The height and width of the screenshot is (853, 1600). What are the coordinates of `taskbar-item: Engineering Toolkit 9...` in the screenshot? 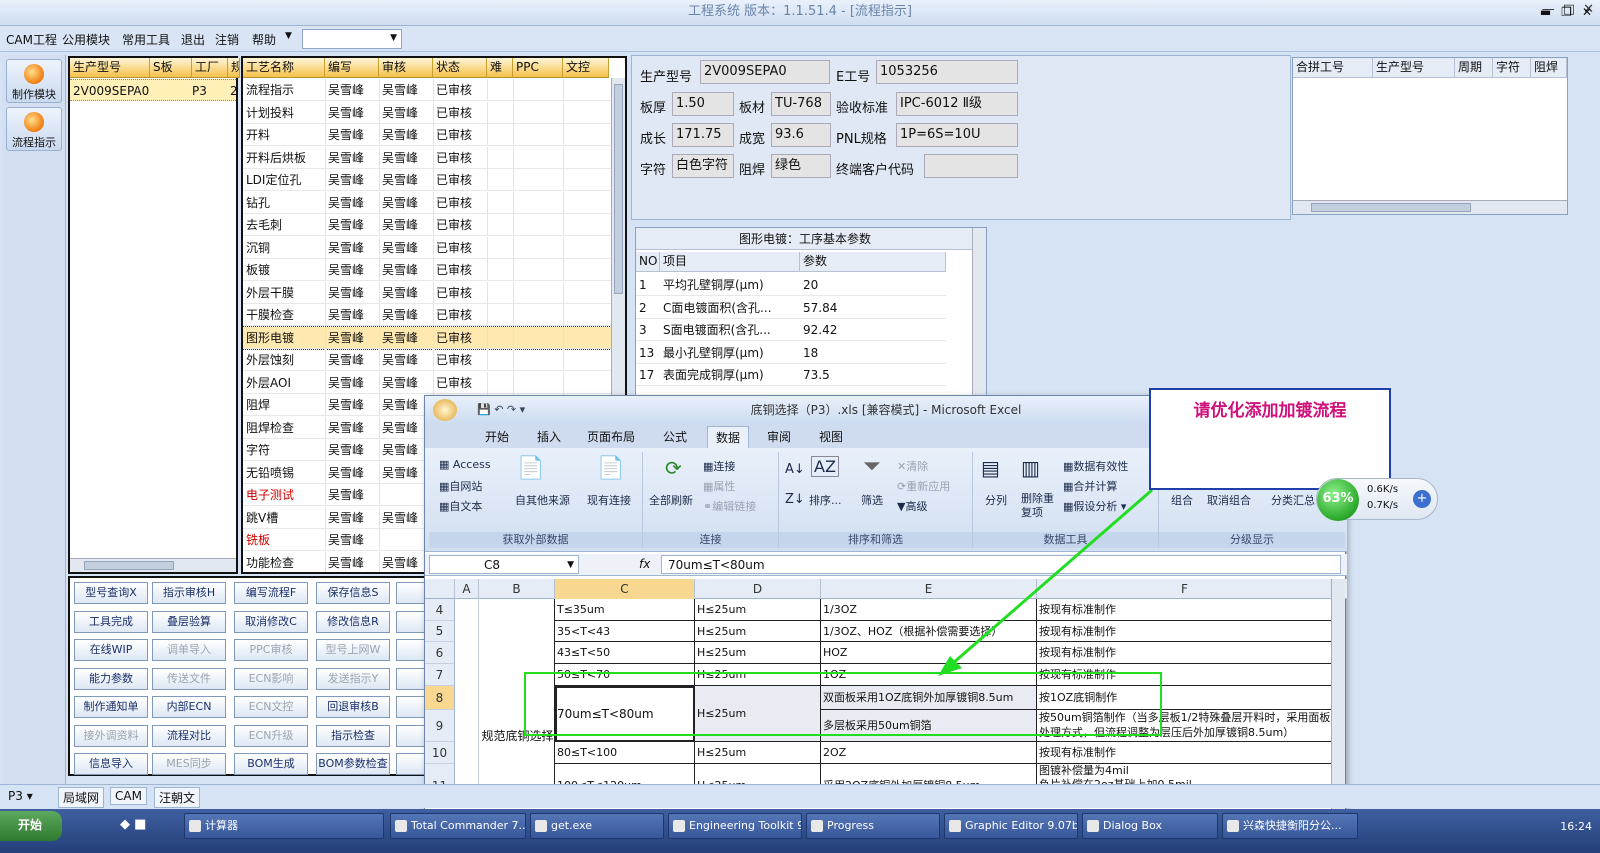 It's located at (735, 826).